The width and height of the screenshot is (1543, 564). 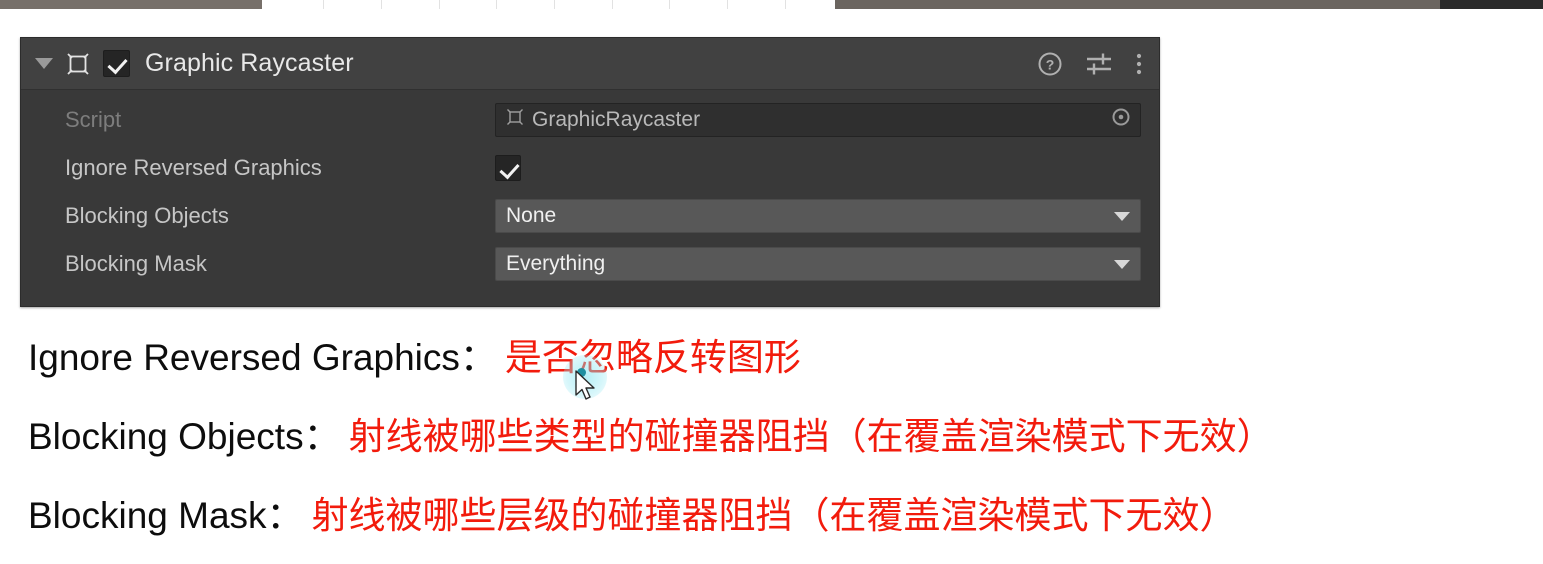 What do you see at coordinates (184, 436) in the screenshot?
I see `annotation-english-2: Blocking Objects：` at bounding box center [184, 436].